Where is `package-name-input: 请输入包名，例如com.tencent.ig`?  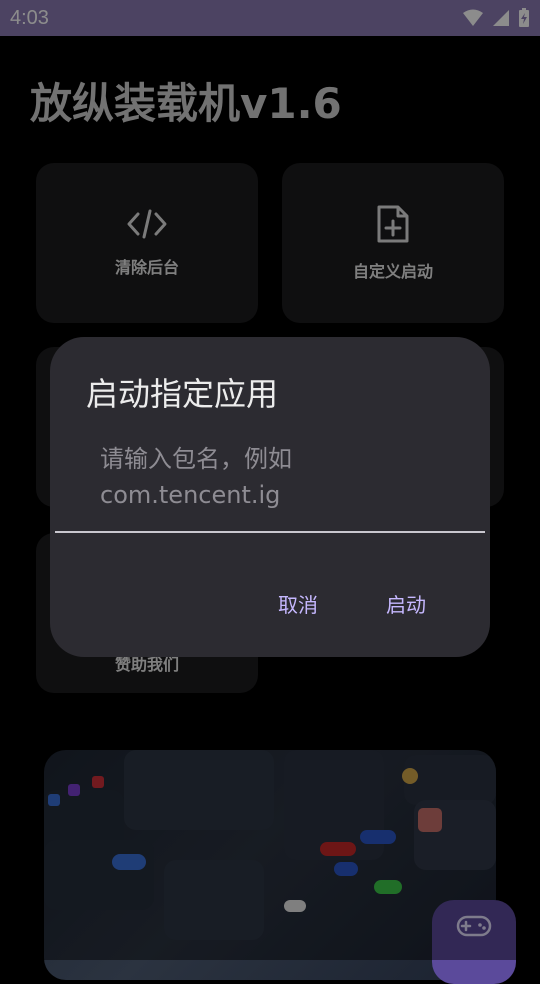
package-name-input: 请输入包名，例如com.tencent.ig is located at coordinates (270, 477).